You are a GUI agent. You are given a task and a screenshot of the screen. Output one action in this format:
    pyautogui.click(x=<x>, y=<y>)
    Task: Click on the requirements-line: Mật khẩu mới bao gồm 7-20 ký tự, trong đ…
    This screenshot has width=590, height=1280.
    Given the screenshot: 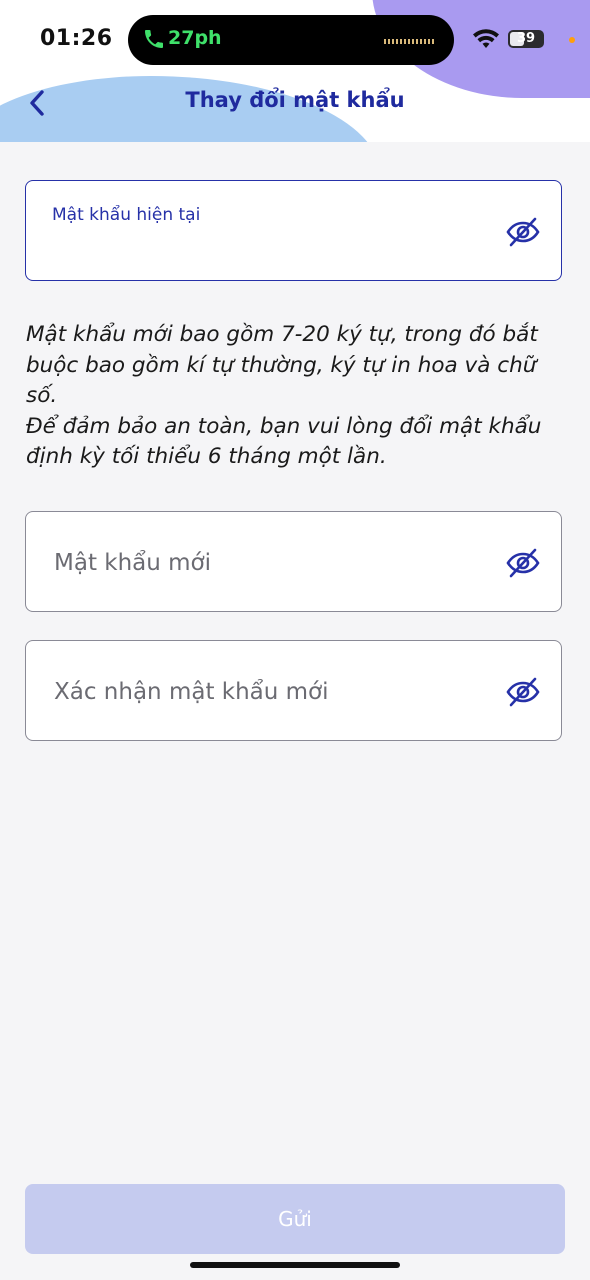 What is the action you would take?
    pyautogui.click(x=282, y=365)
    